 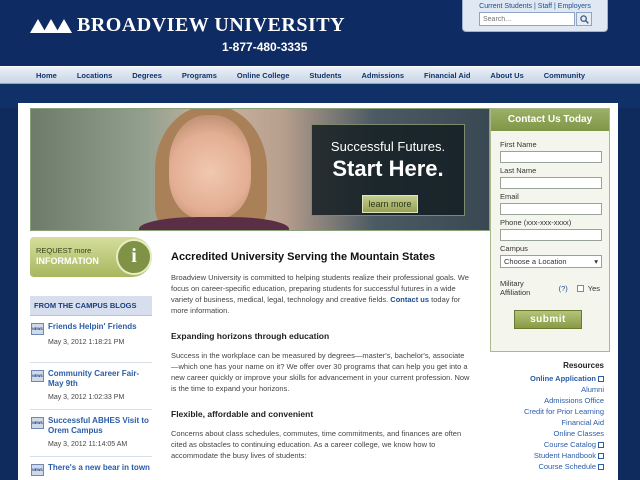 What do you see at coordinates (86, 397) in the screenshot?
I see `blog-date: May 3, 2012 1:02:33 PM` at bounding box center [86, 397].